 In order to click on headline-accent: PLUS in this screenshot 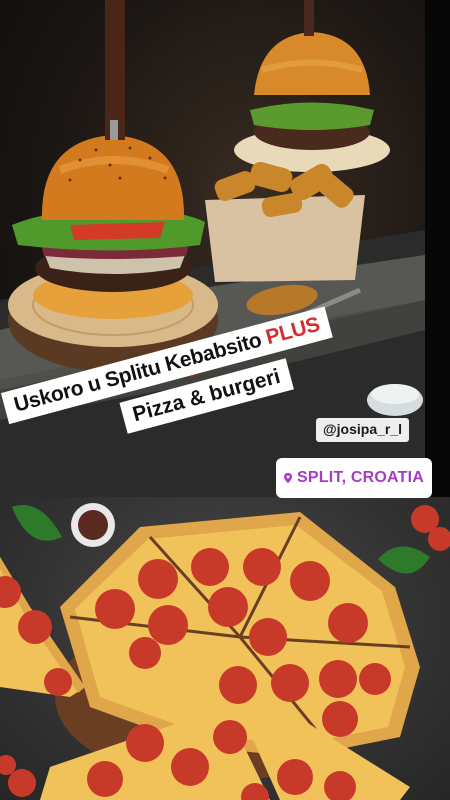, I will do `click(293, 331)`.